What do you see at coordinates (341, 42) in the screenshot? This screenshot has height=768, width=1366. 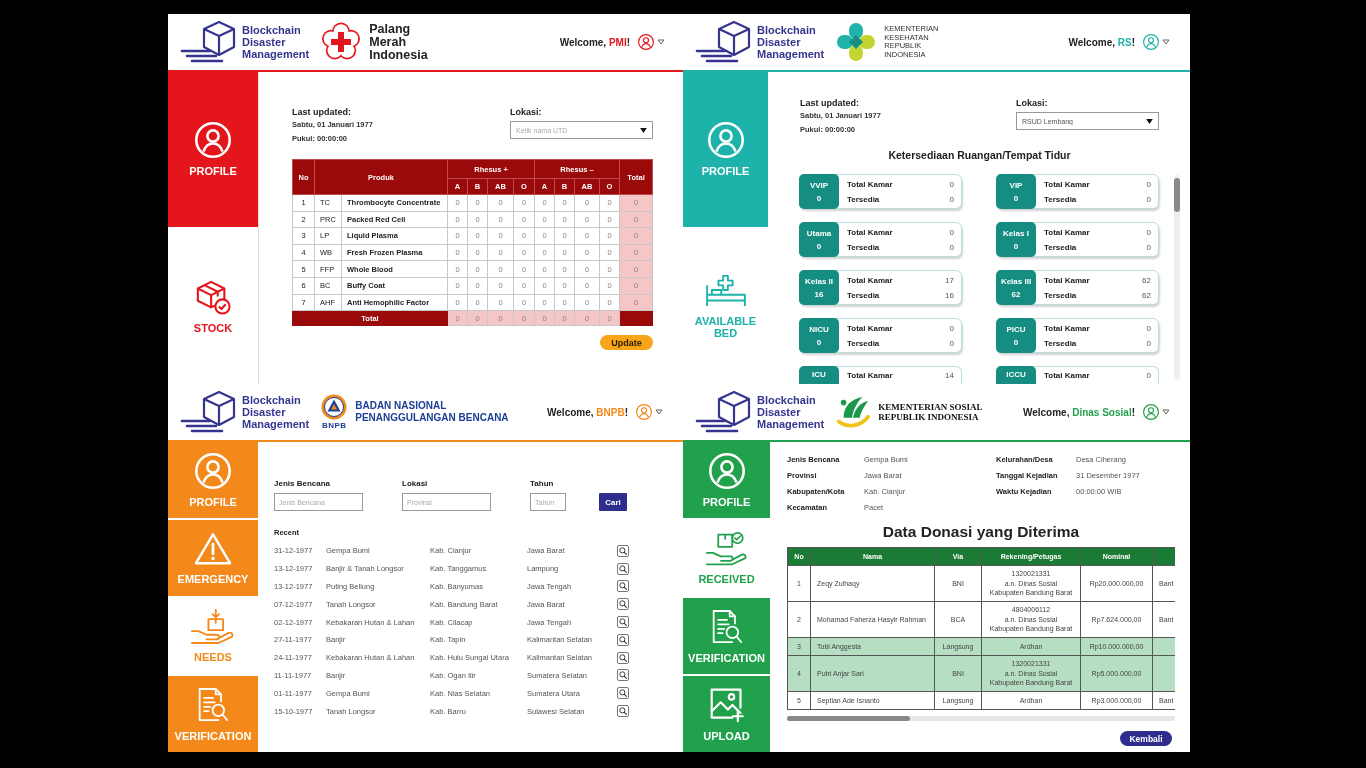 I see `cross-flower-logo` at bounding box center [341, 42].